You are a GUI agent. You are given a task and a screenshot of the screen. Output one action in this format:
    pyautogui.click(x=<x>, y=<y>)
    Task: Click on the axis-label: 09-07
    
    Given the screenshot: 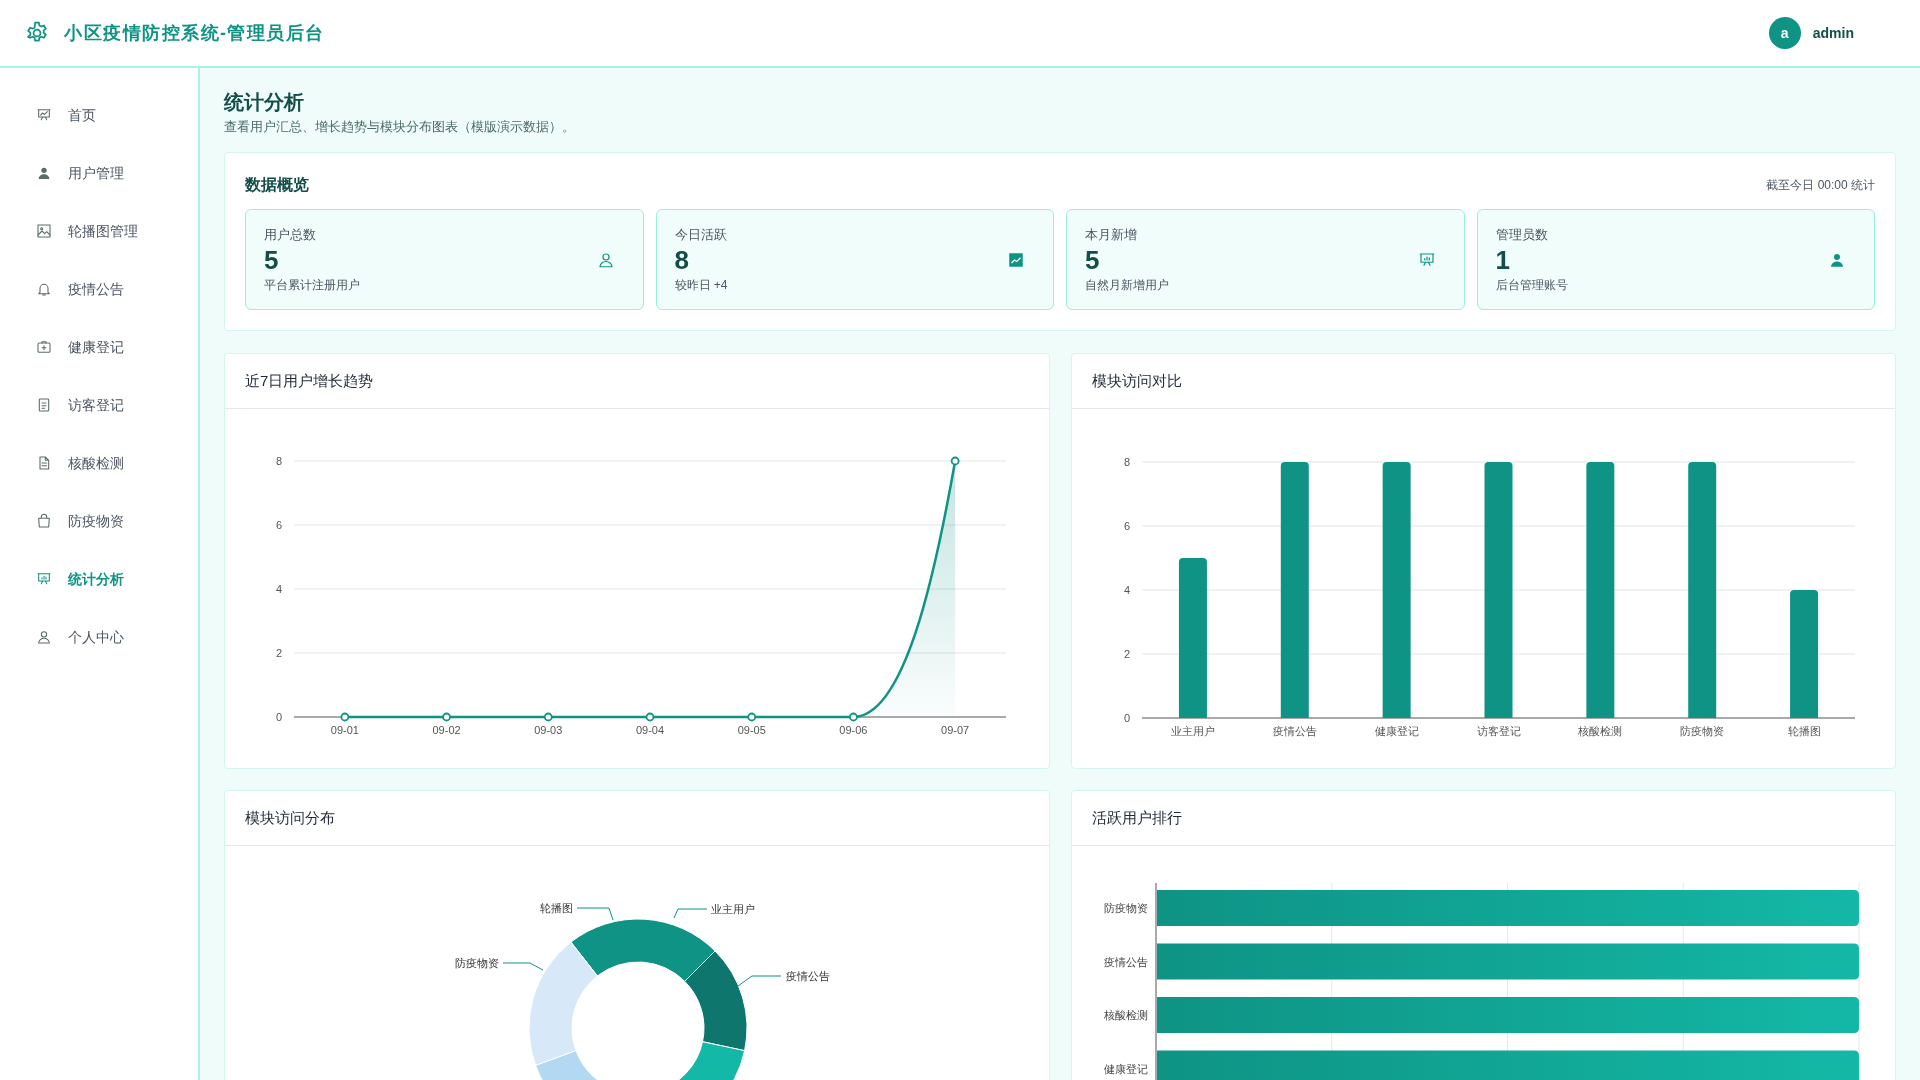 What is the action you would take?
    pyautogui.click(x=955, y=730)
    